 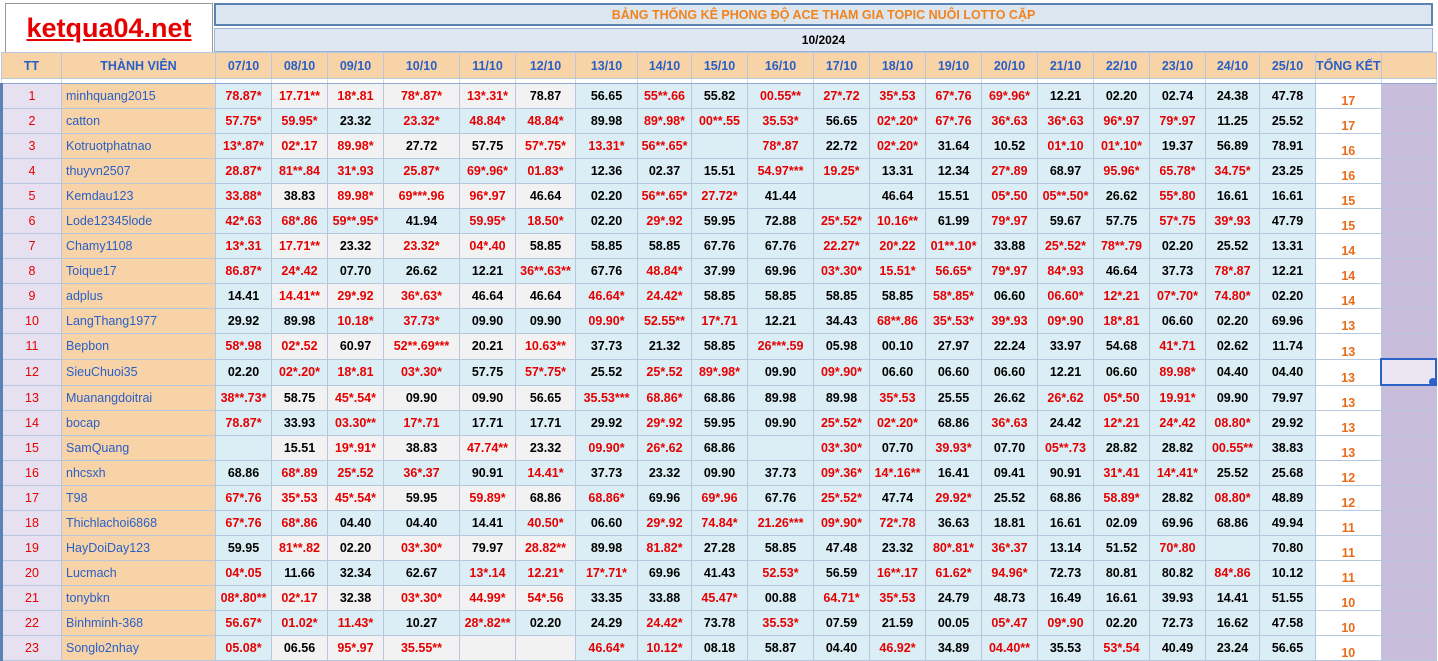 I want to click on score-cell: 27.97, so click(x=953, y=346).